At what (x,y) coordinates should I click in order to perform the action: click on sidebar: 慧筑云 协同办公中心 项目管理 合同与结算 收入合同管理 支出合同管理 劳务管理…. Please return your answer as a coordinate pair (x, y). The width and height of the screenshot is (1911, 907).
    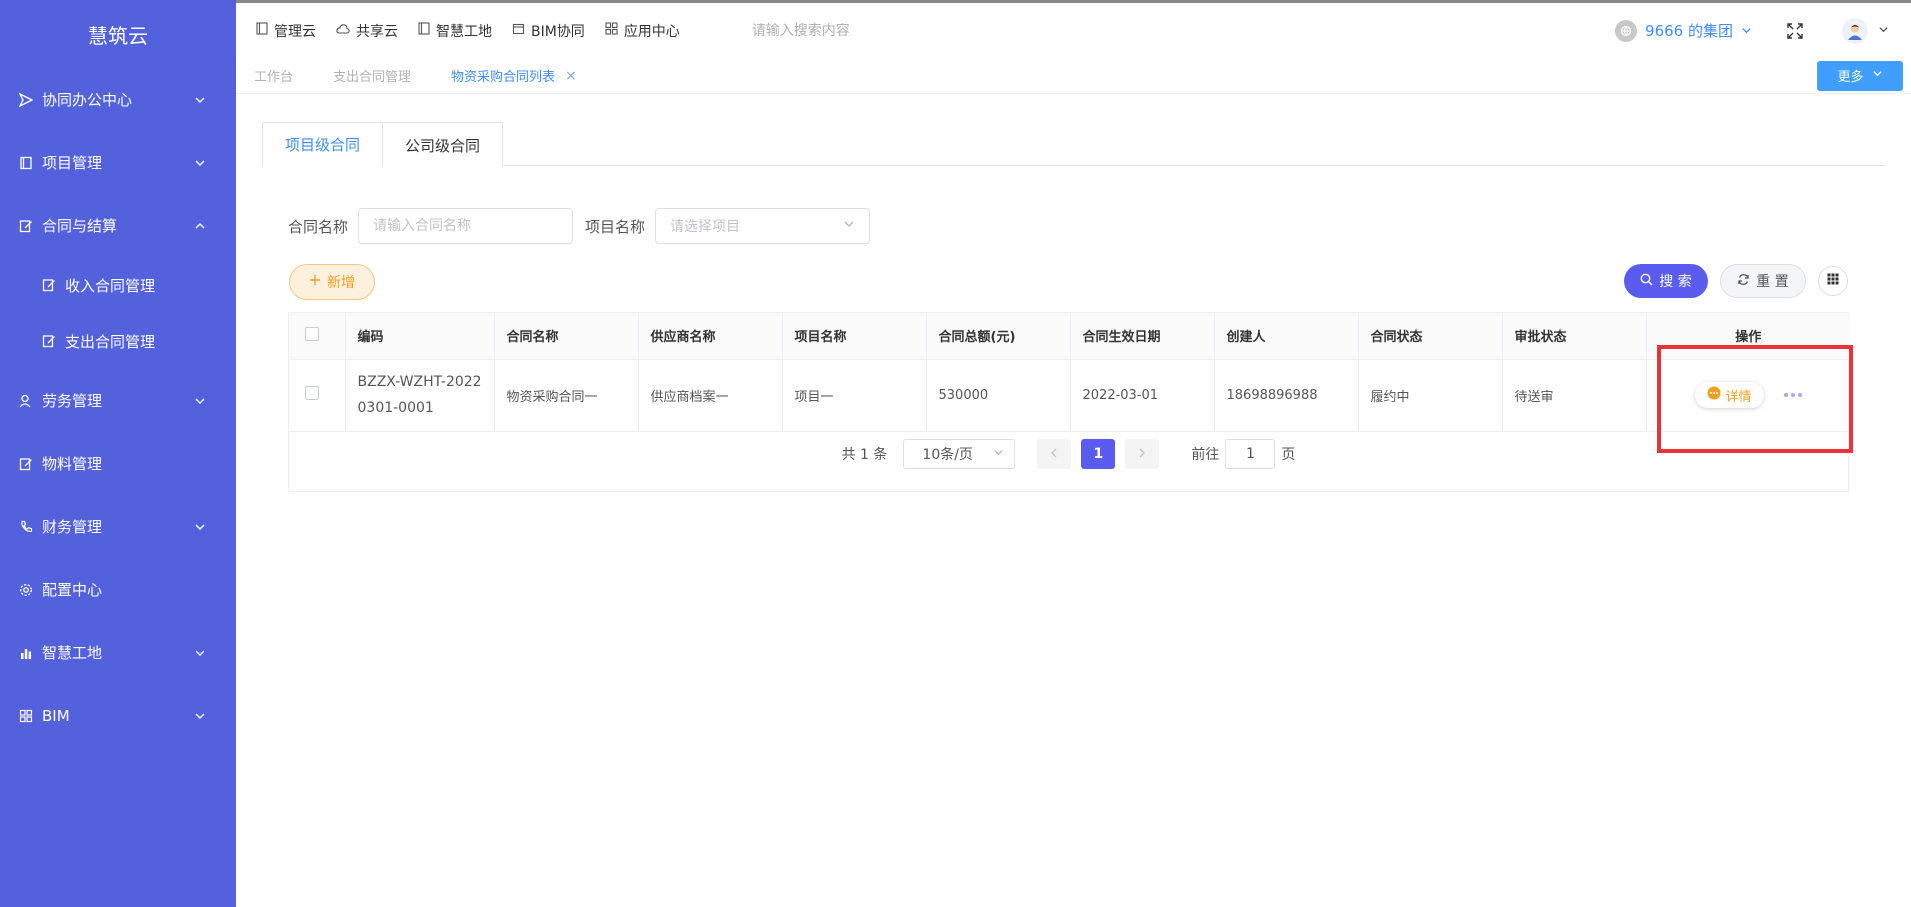
    Looking at the image, I should click on (118, 453).